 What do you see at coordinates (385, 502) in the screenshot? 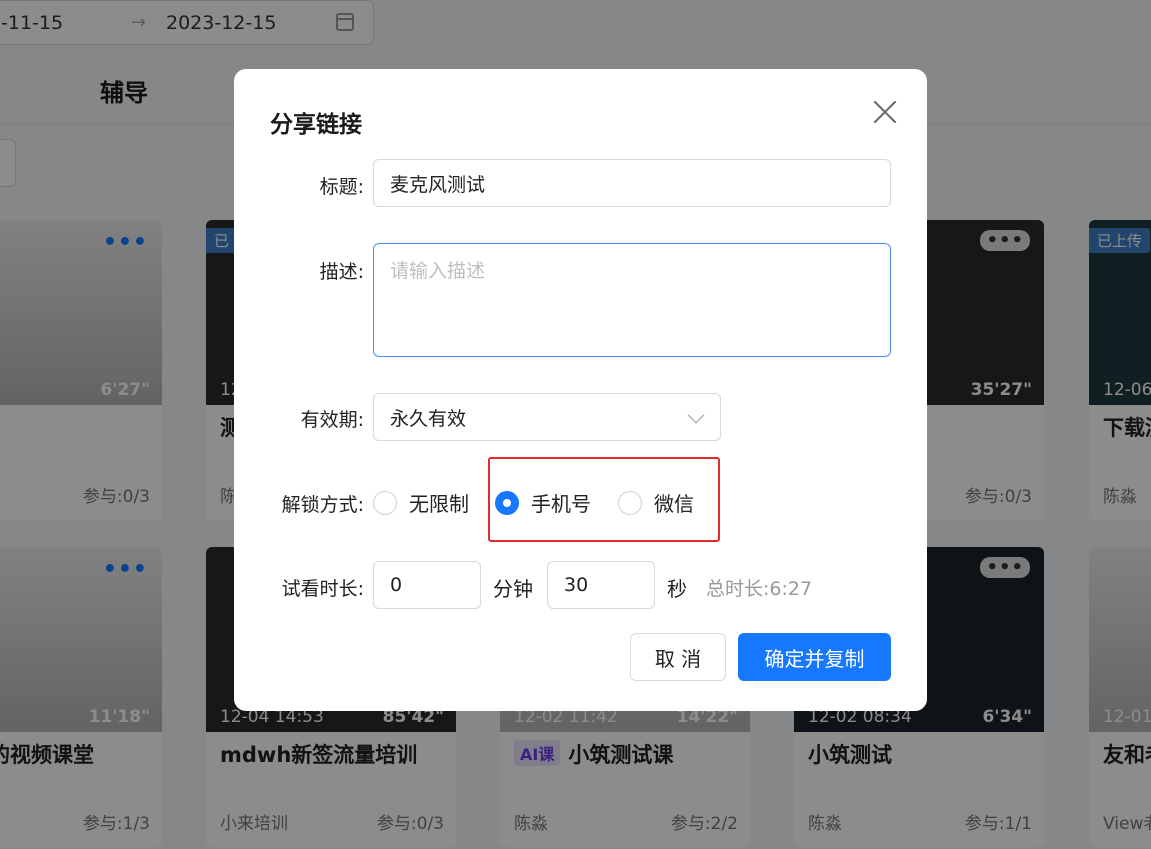
I see `radio-circle-icon` at bounding box center [385, 502].